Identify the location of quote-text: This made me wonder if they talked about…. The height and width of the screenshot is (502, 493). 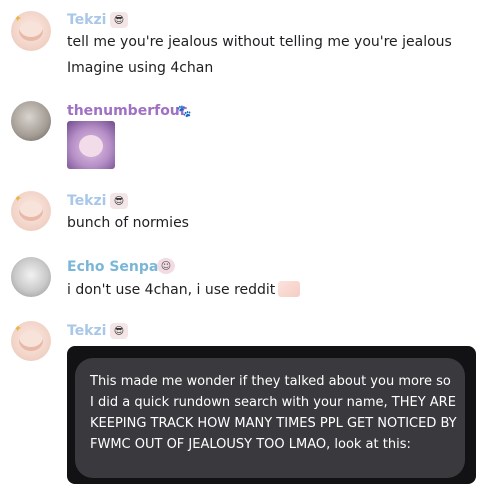
(273, 413).